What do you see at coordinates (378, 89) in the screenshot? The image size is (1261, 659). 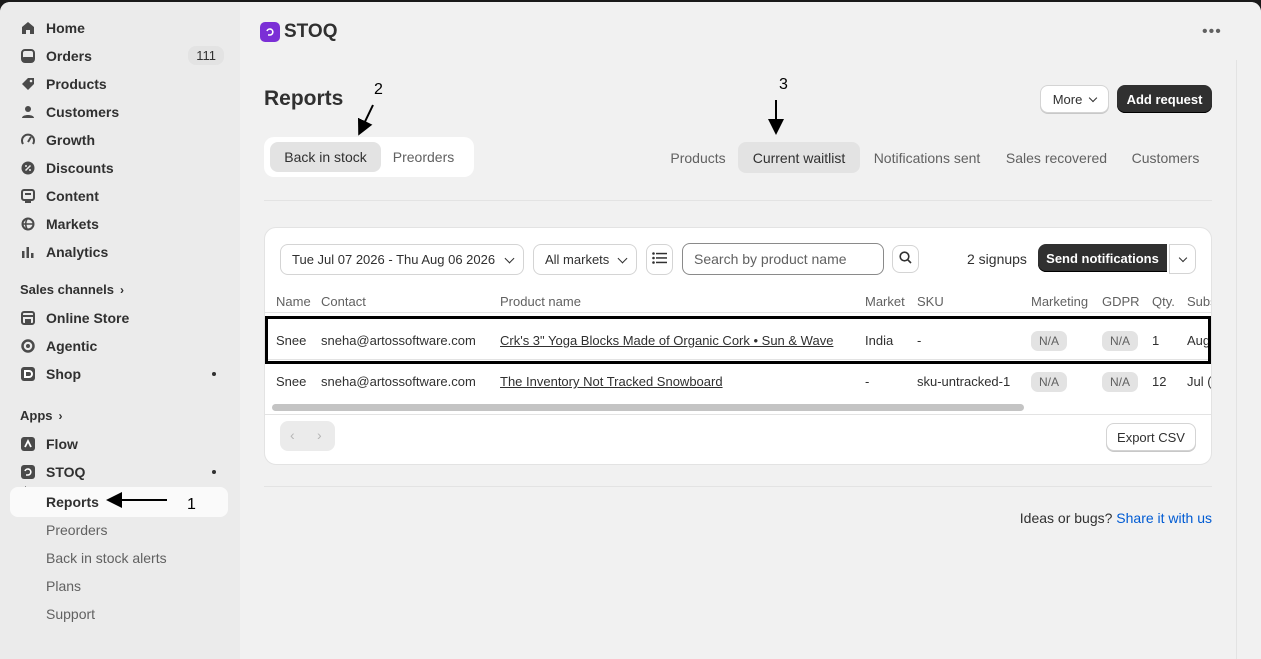 I see `annotation-number-2: 2` at bounding box center [378, 89].